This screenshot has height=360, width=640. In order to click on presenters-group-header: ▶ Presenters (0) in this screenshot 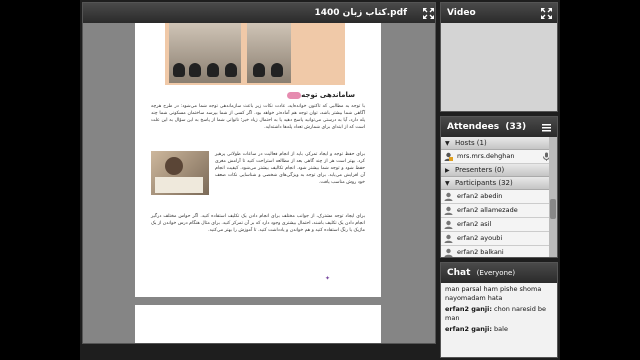, I will do `click(499, 170)`.